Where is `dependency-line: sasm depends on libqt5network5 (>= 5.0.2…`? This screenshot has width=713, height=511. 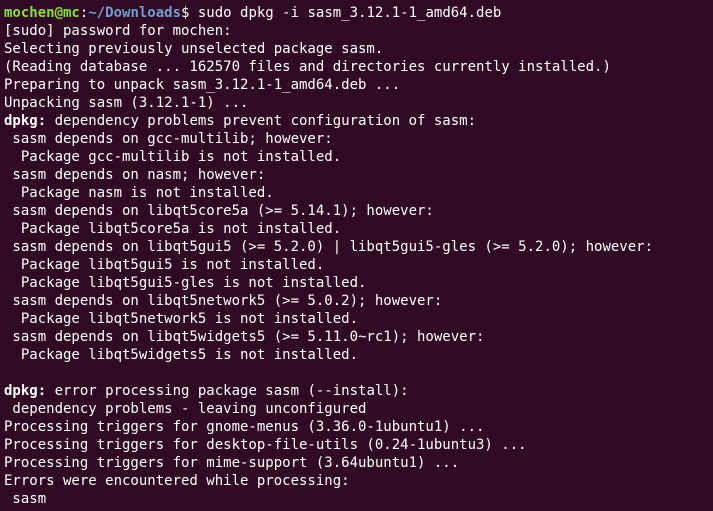
dependency-line: sasm depends on libqt5network5 (>= 5.0.2… is located at coordinates (223, 301).